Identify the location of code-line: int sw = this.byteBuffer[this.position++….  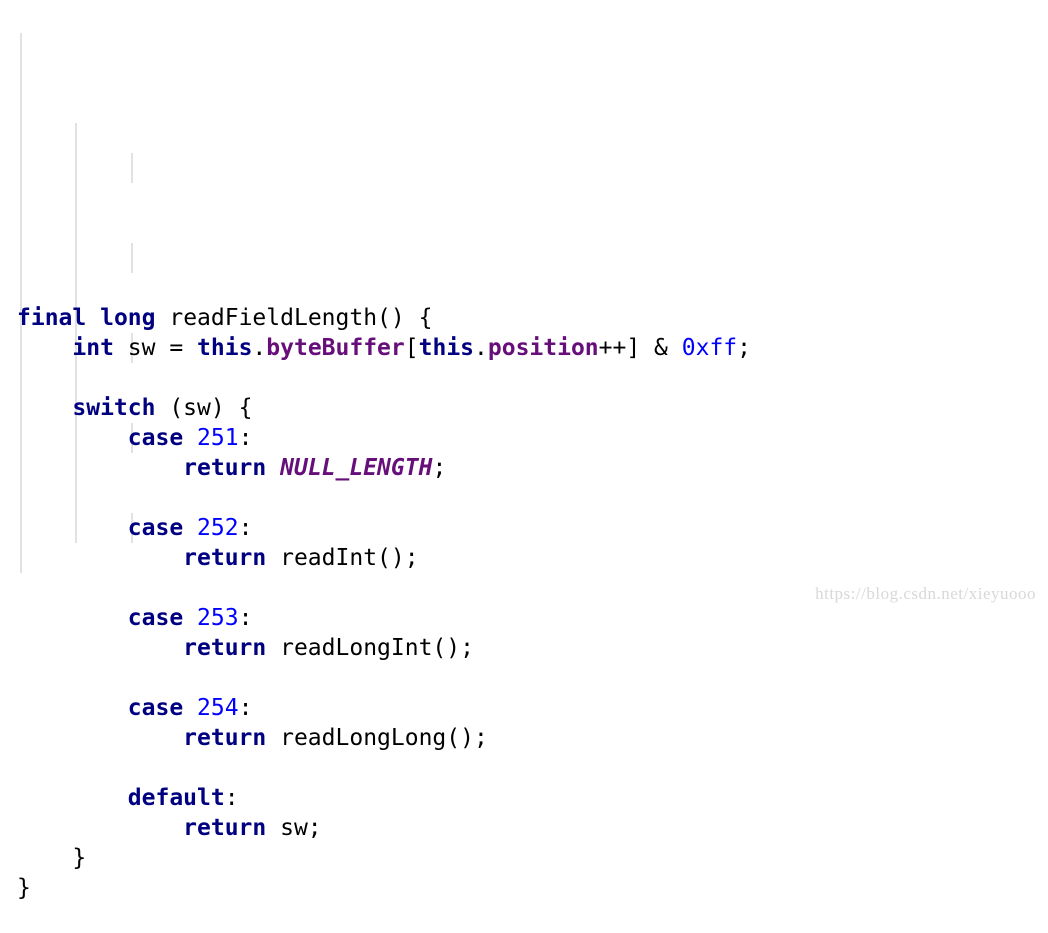
(384, 348).